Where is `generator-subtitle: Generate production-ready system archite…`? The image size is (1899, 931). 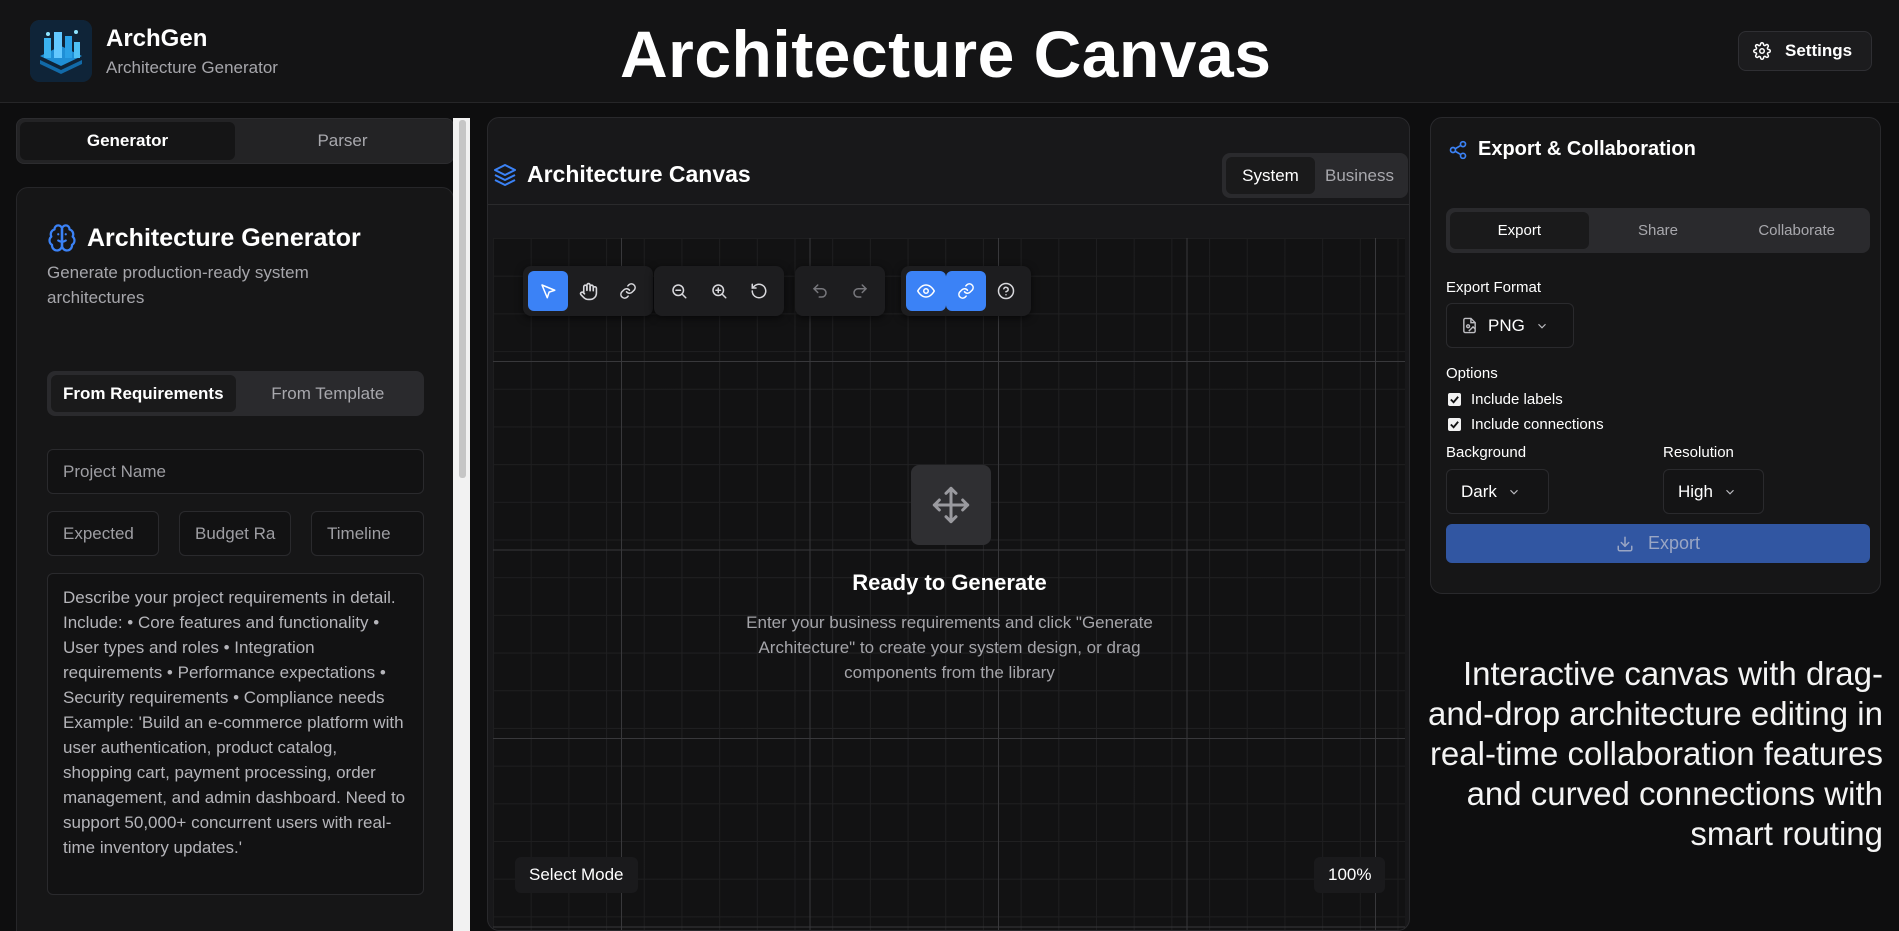 generator-subtitle: Generate production-ready system archite… is located at coordinates (178, 285).